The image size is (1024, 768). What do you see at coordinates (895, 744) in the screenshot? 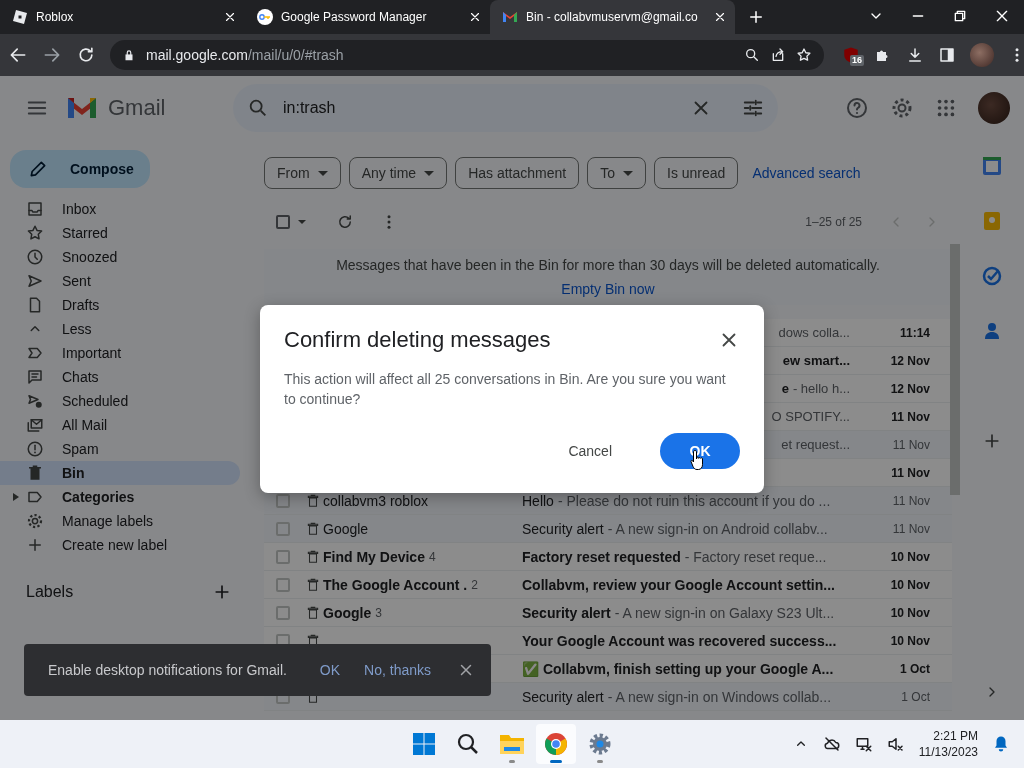
I see `volume-muted-icon` at bounding box center [895, 744].